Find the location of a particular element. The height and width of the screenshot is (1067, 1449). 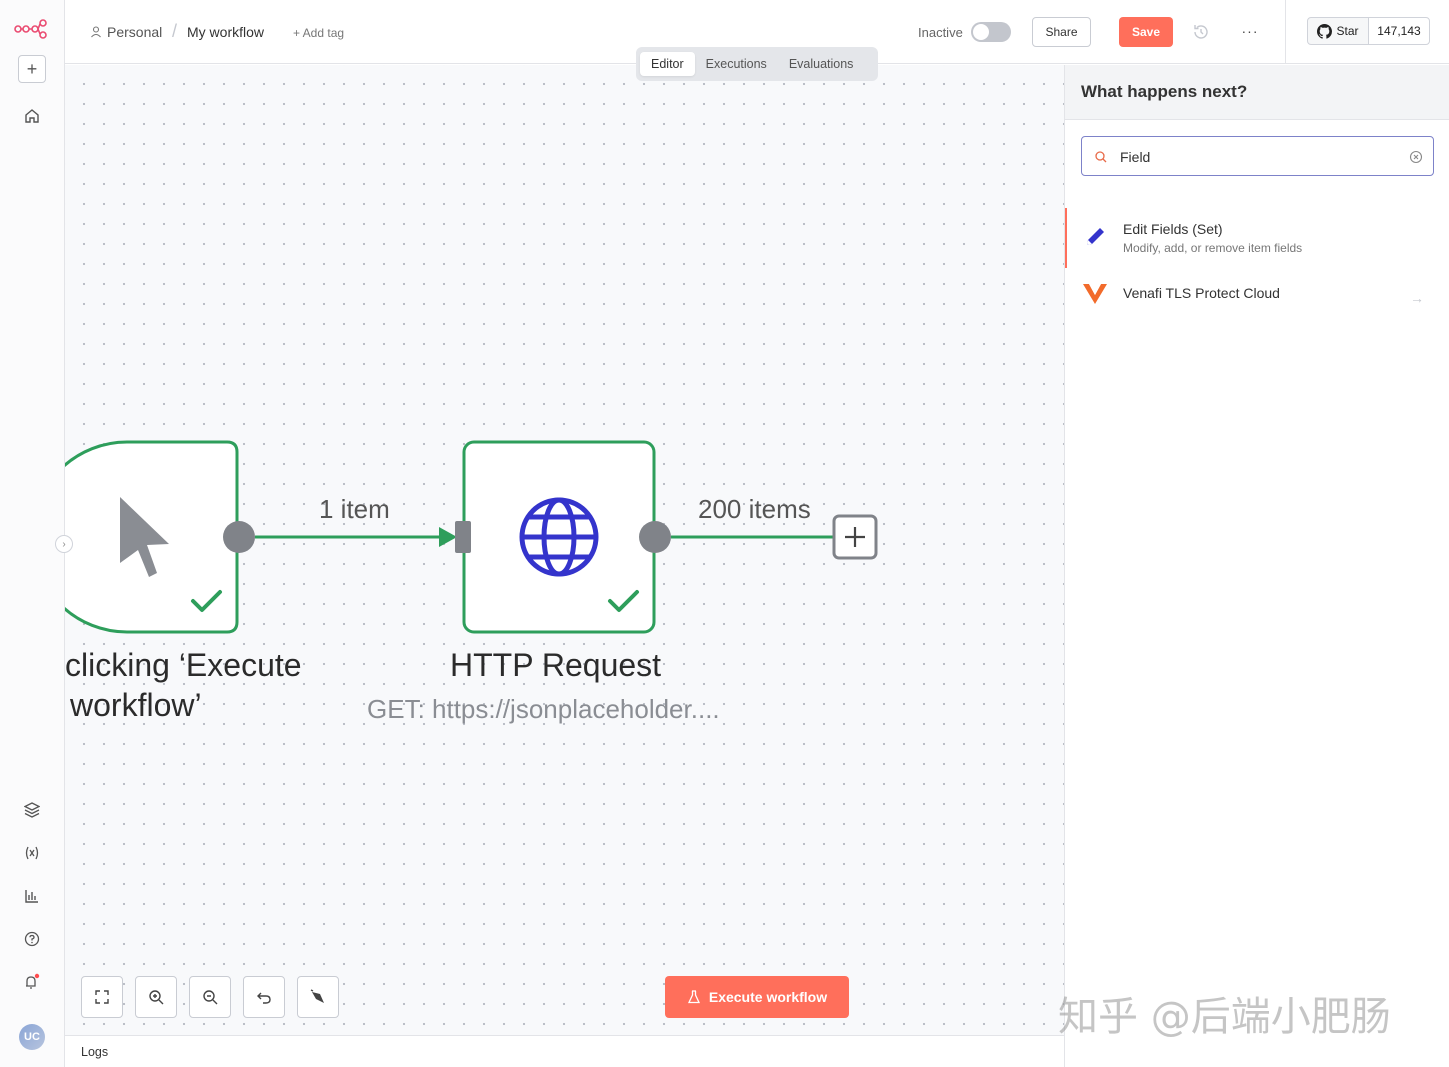

undo-icon is located at coordinates (264, 998).